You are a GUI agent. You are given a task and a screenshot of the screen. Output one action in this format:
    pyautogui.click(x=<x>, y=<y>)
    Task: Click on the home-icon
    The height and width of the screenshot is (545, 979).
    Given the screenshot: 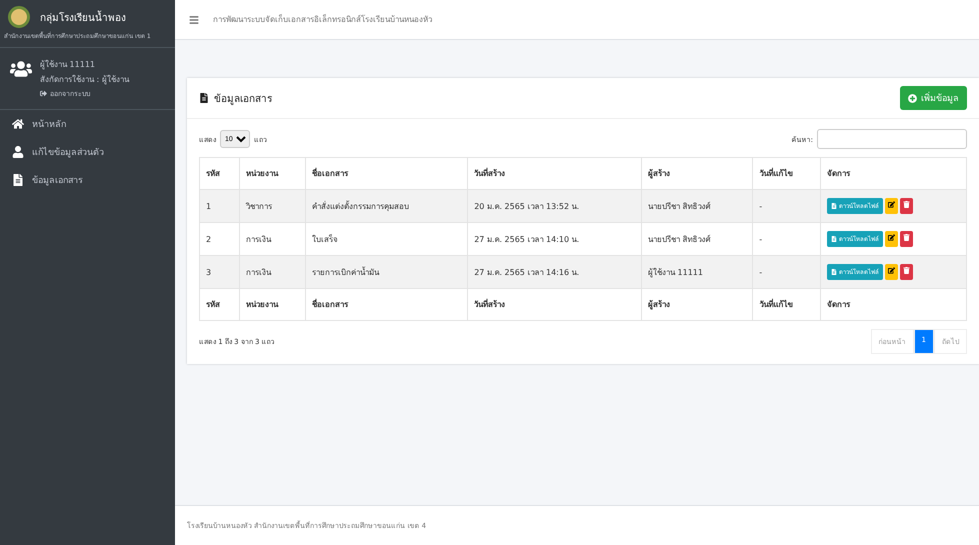 What is the action you would take?
    pyautogui.click(x=18, y=124)
    